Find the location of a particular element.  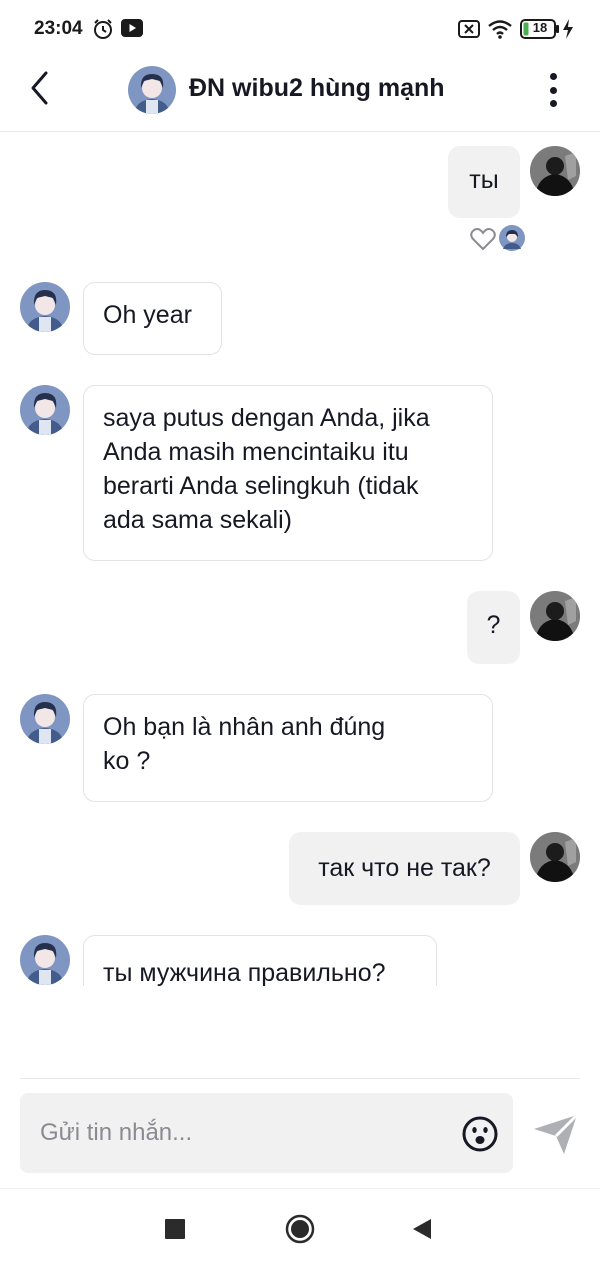

send-icon is located at coordinates (556, 1133).